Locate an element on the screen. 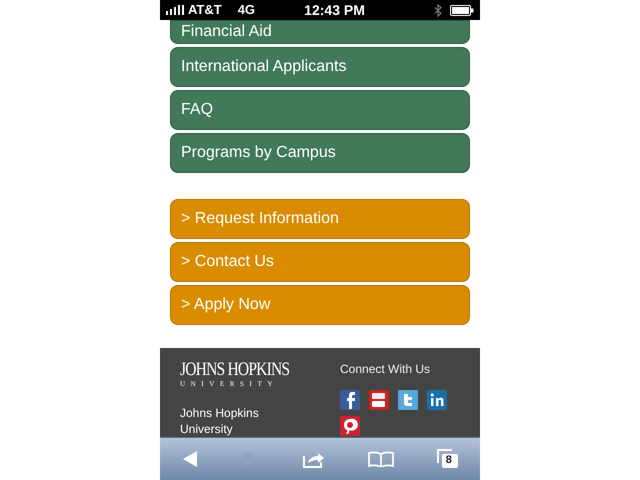 The width and height of the screenshot is (640, 480). connect-heading: Connect With Us is located at coordinates (386, 369).